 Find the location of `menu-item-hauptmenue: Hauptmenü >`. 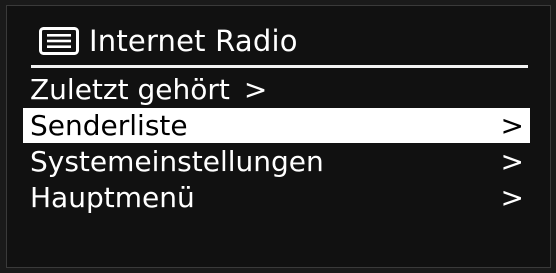

menu-item-hauptmenue: Hauptmenü > is located at coordinates (276, 197).